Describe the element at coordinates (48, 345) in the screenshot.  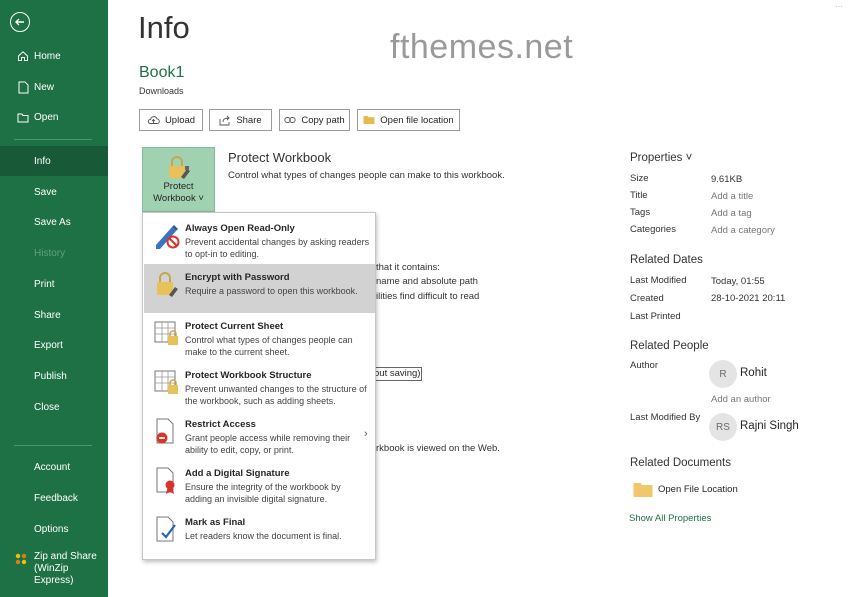
I see `sidebar-item-label: Export` at that location.